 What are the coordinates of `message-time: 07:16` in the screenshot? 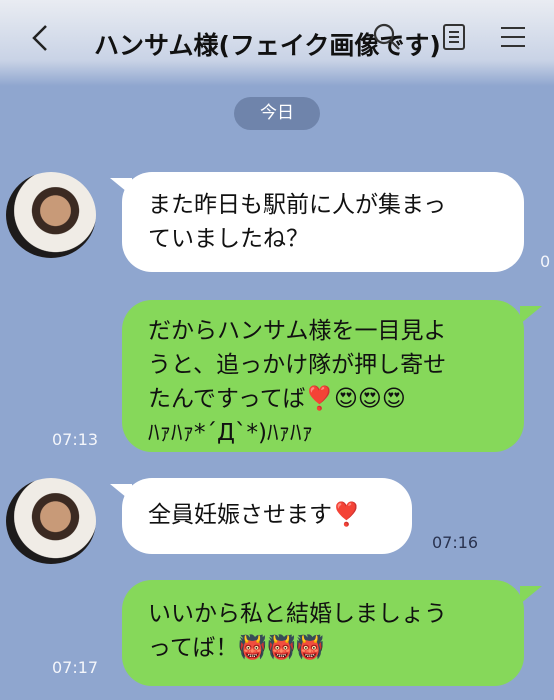 It's located at (455, 542).